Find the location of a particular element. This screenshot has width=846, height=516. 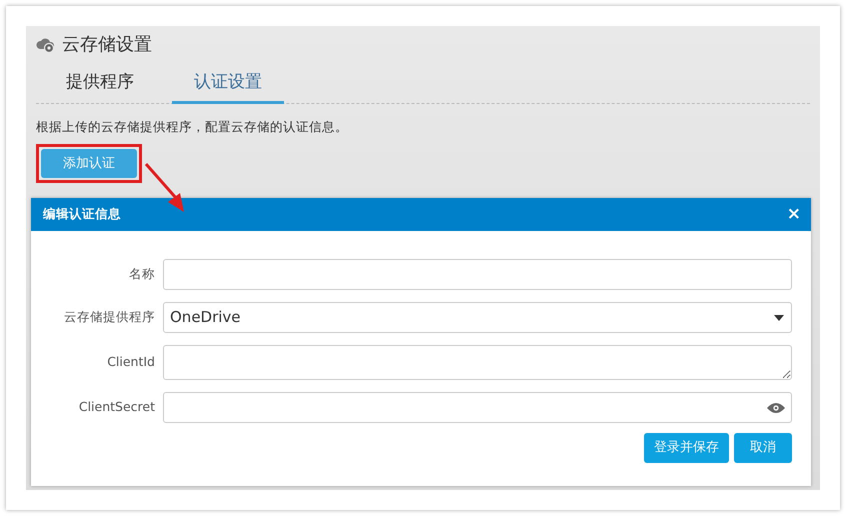

select-field: OneDrive is located at coordinates (477, 317).